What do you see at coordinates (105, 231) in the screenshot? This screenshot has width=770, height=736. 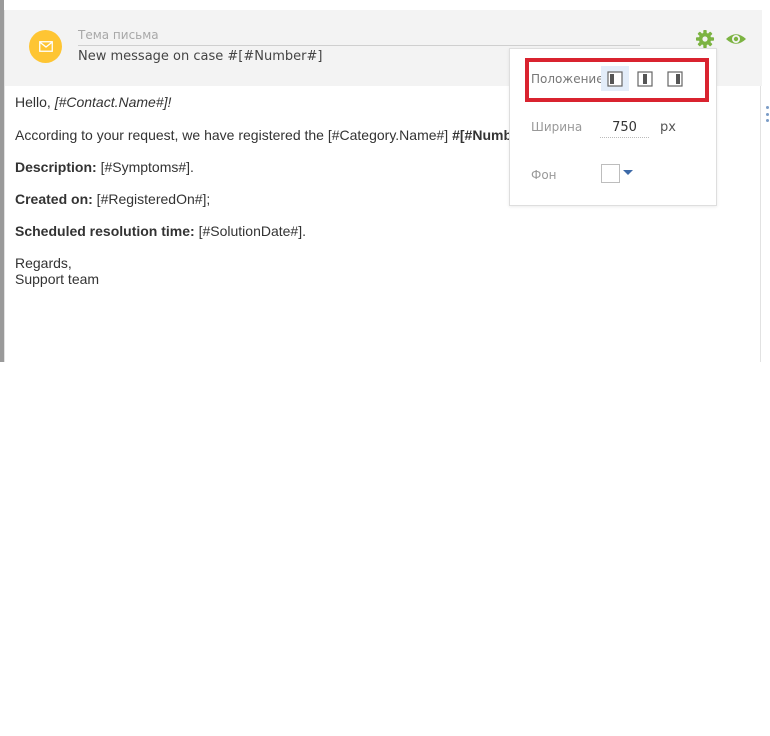 I see `scheduled-label: Scheduled resolution time:` at bounding box center [105, 231].